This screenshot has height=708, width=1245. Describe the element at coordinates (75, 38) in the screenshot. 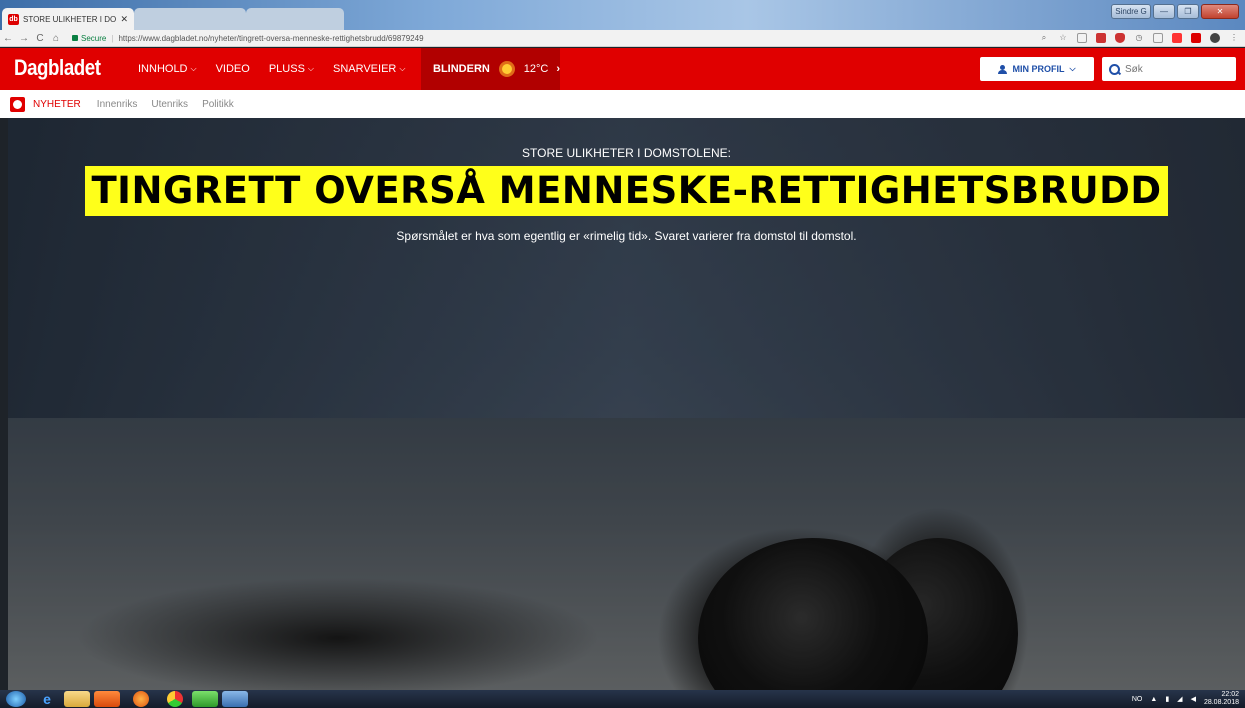

I see `lock-icon` at that location.